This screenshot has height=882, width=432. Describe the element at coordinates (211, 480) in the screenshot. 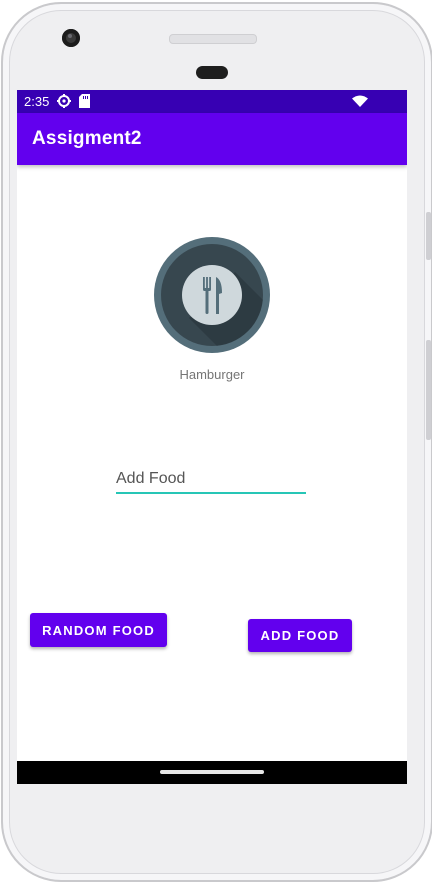

I see `add-food-input` at that location.